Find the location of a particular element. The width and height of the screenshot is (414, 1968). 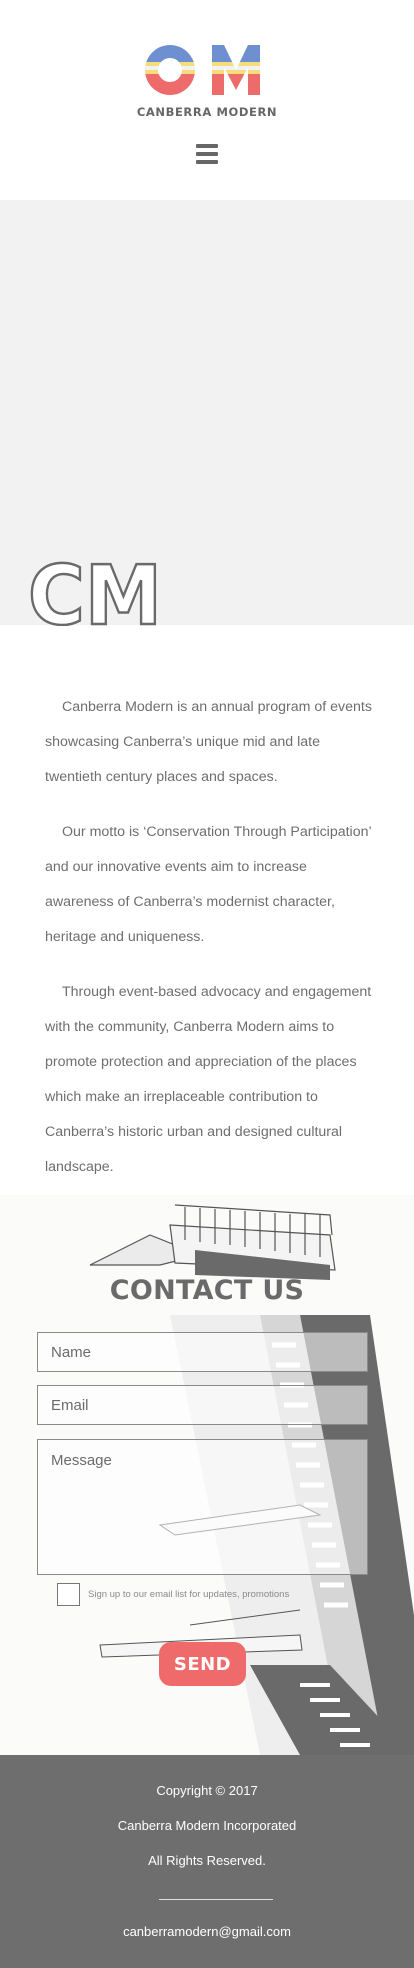

cm-outline-mark: CM is located at coordinates (95, 593).